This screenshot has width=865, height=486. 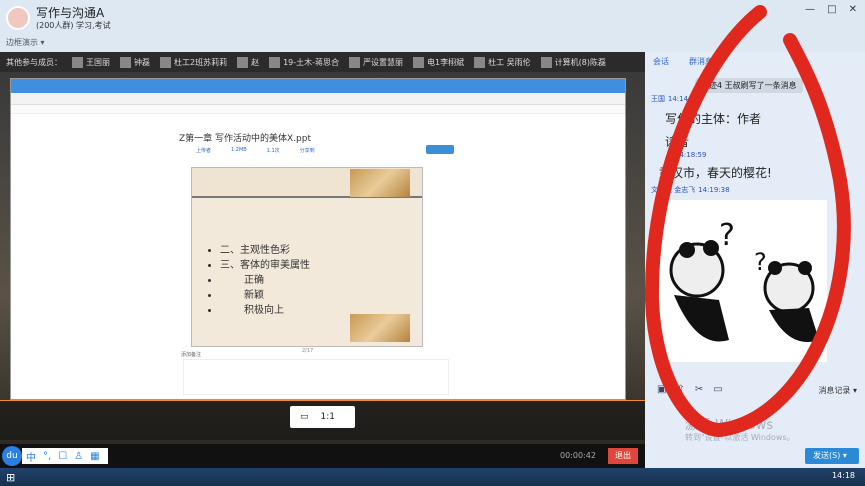 I want to click on member: 计算机(8)陈磊, so click(x=573, y=62).